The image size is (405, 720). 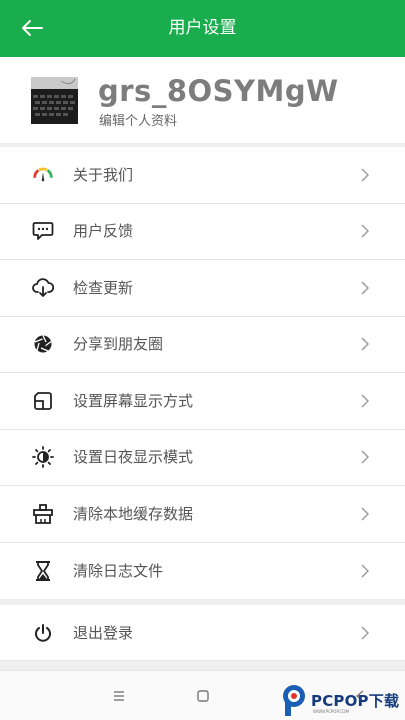 I want to click on logout-button: 退出登录, so click(x=202, y=633).